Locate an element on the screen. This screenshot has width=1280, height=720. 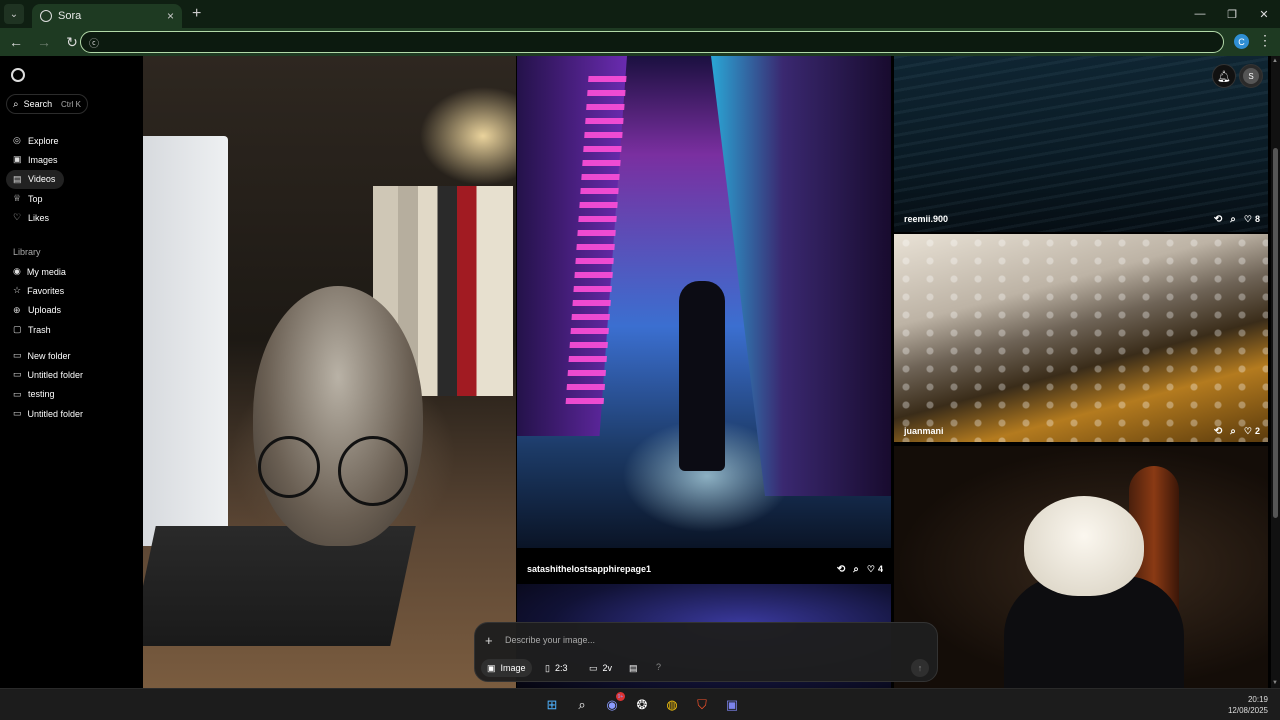
like-count: 8 is located at coordinates (1257, 219).